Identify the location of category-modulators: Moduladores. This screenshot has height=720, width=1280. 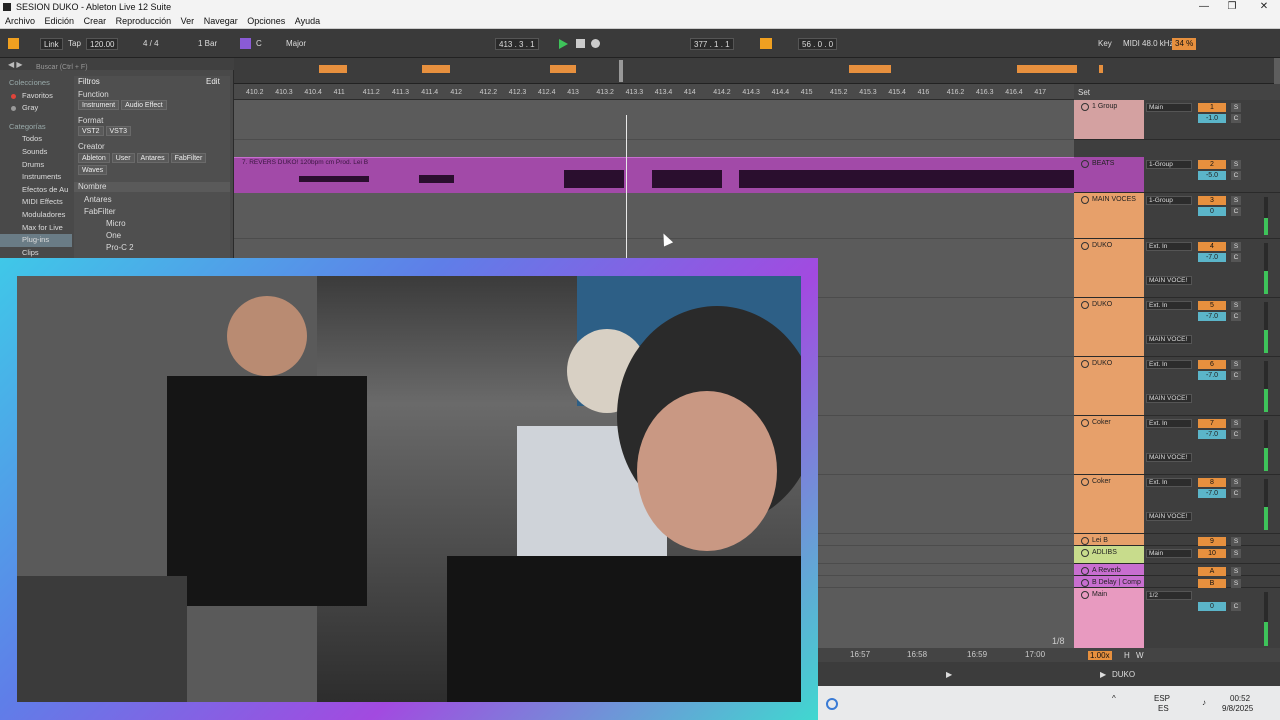
(36, 215).